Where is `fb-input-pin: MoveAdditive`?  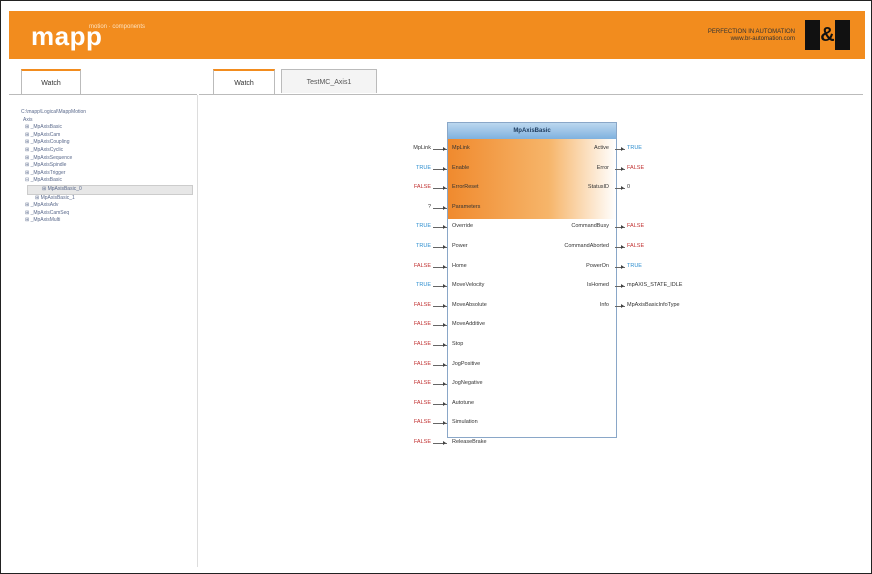
fb-input-pin: MoveAdditive is located at coordinates (469, 324).